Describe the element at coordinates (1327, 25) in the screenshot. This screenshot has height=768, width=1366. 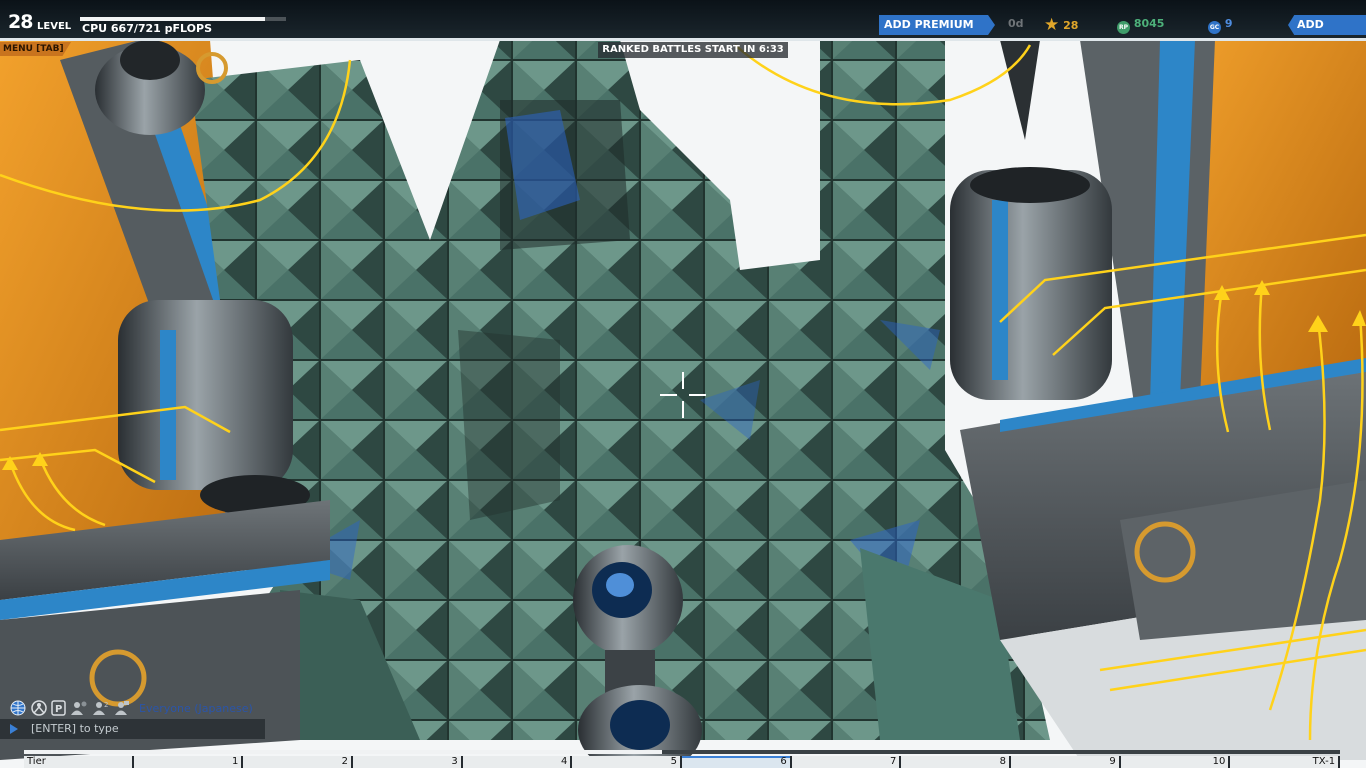
I see `add-funds-button: ADD FUNDS` at that location.